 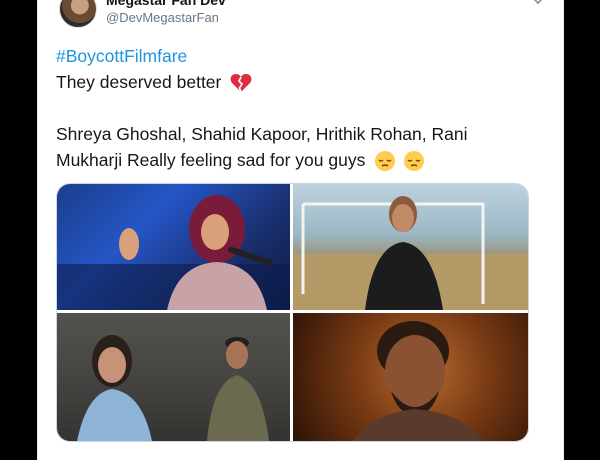 I want to click on tweet-line-text: They deserved better, so click(x=139, y=82).